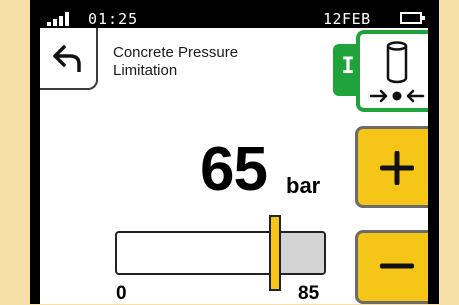  I want to click on status-date: 12FEB, so click(347, 19).